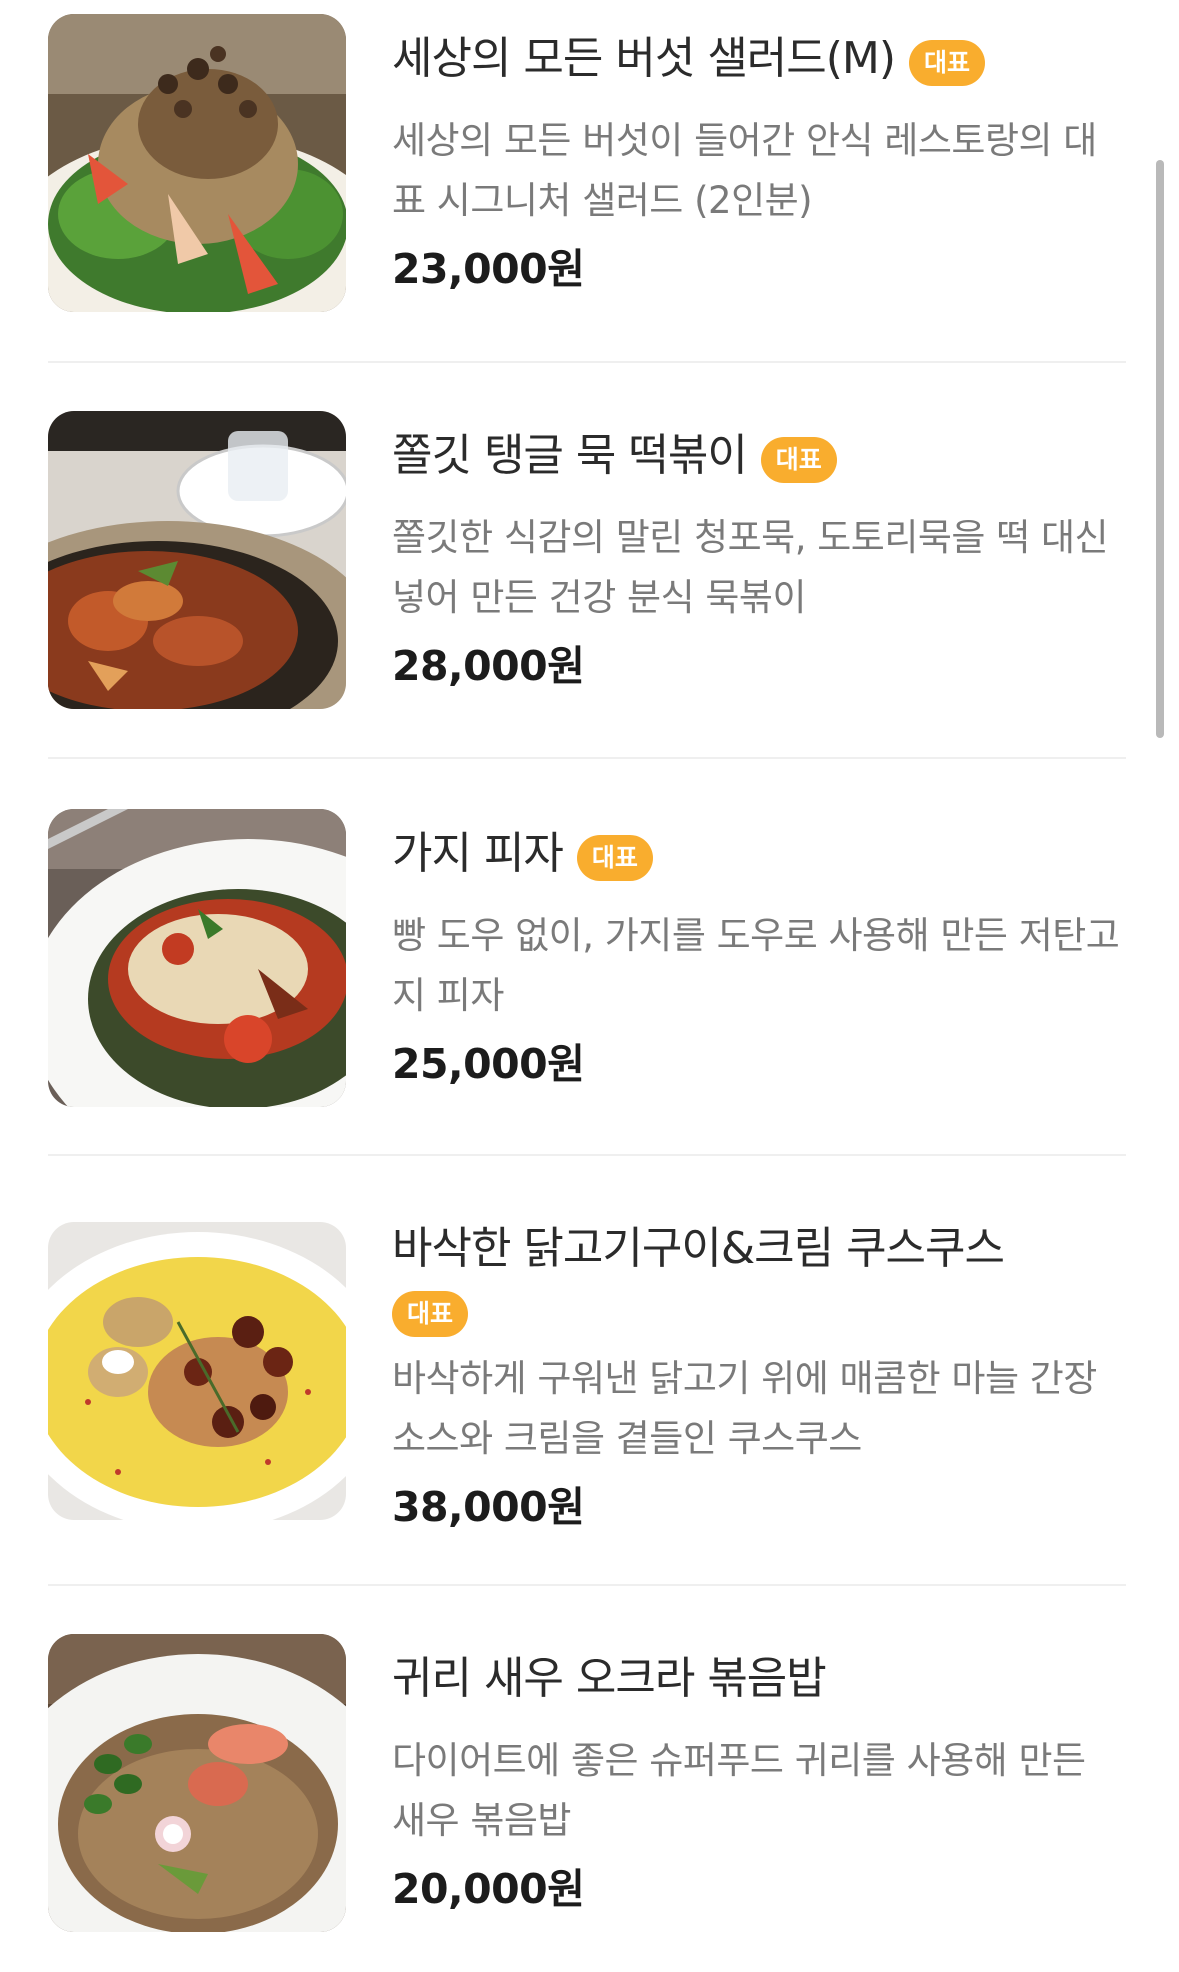 This screenshot has width=1179, height=1972. Describe the element at coordinates (488, 1507) in the screenshot. I see `menu-item-price: 38,000원` at that location.